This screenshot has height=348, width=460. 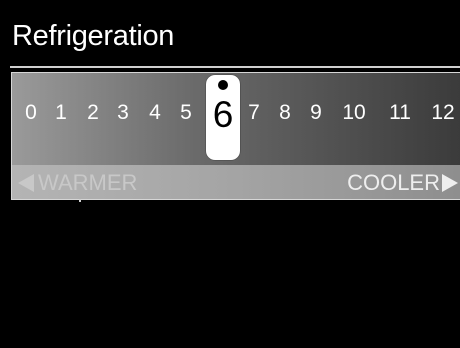 What do you see at coordinates (88, 182) in the screenshot?
I see `warmer-label: WARMER` at bounding box center [88, 182].